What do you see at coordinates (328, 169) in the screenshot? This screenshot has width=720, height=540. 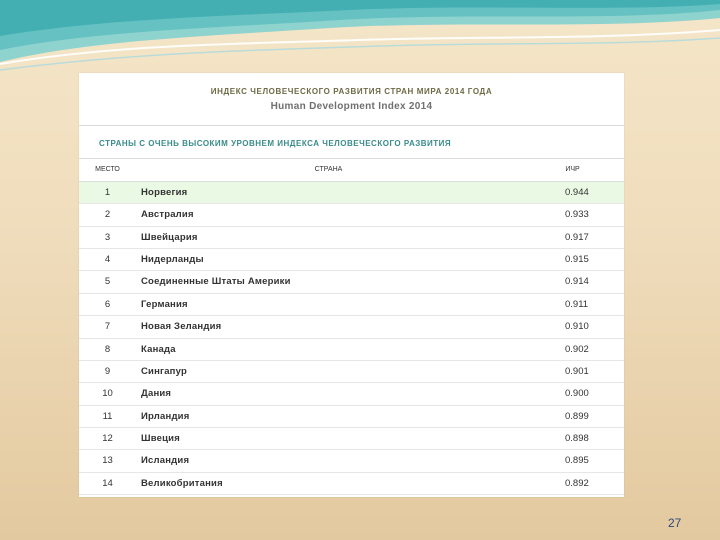 I see `header-country: СТРАНА` at bounding box center [328, 169].